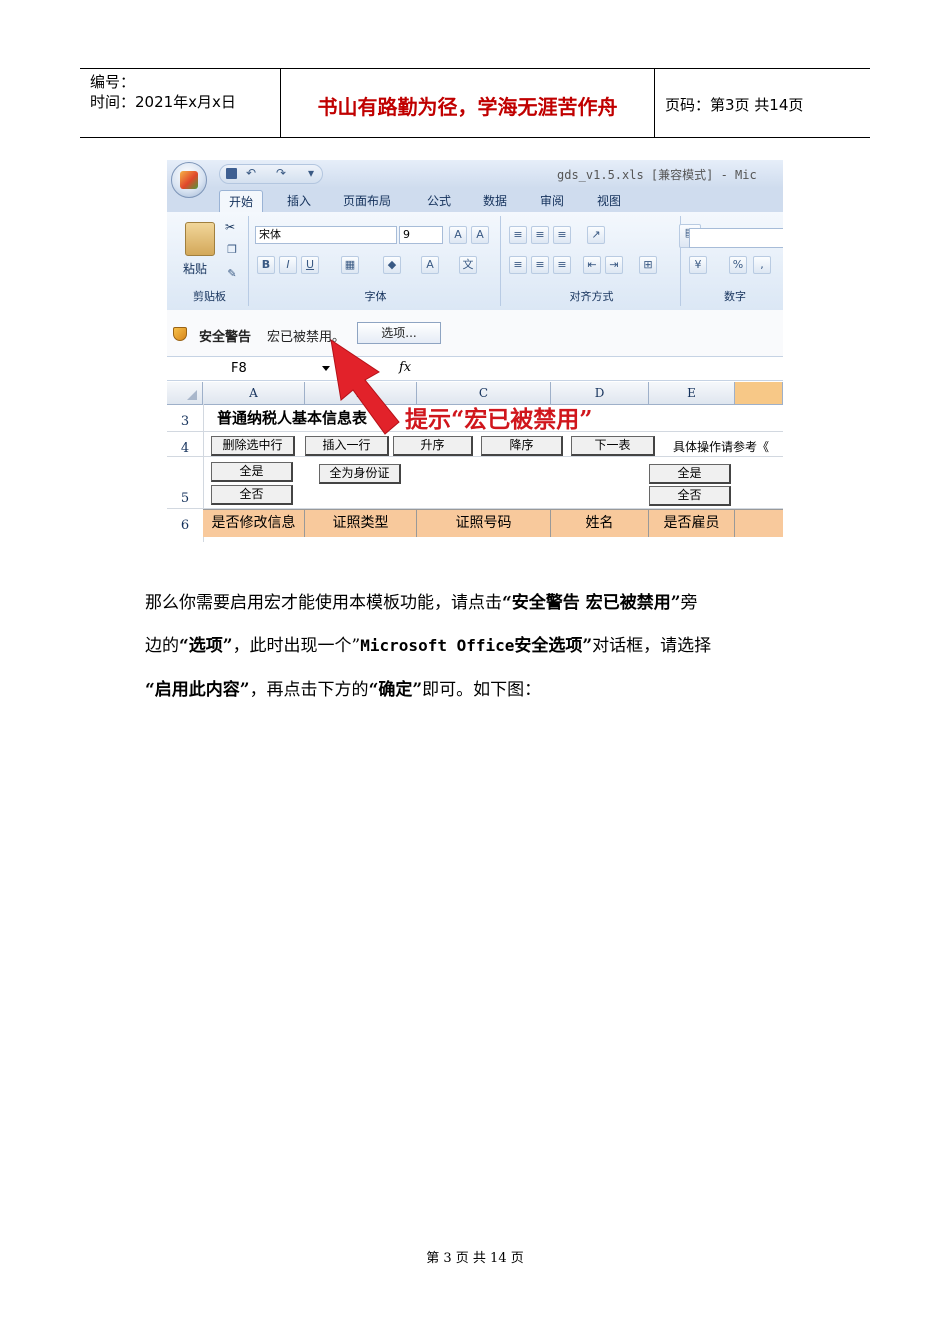  What do you see at coordinates (189, 180) in the screenshot?
I see `office-button` at bounding box center [189, 180].